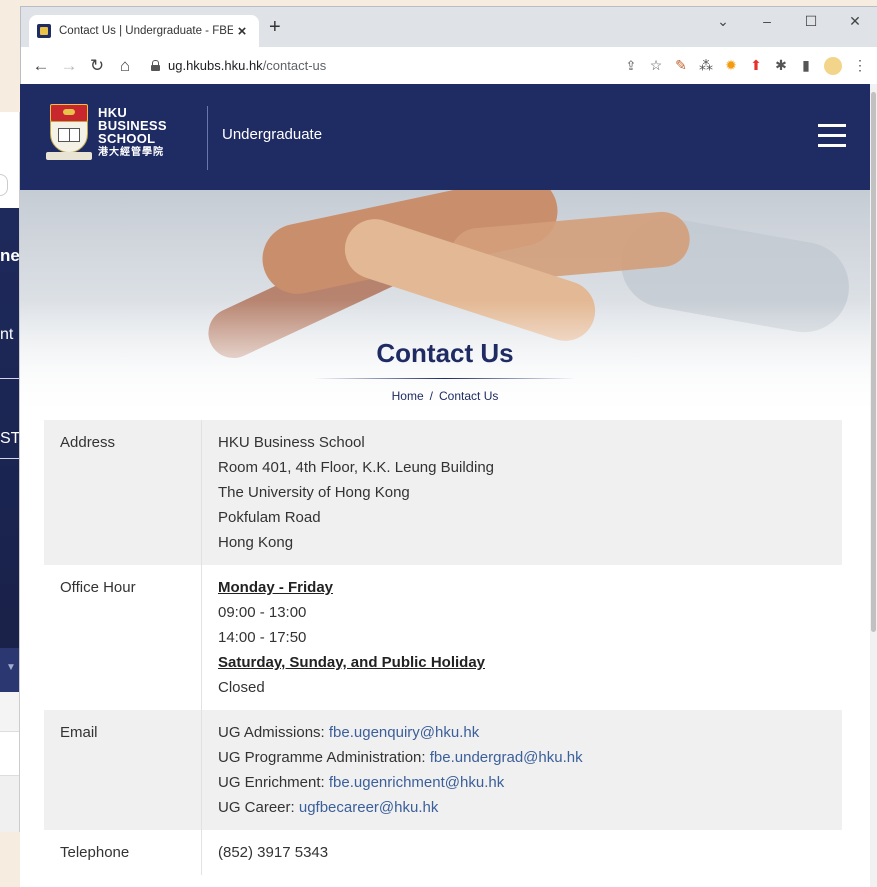 Image resolution: width=877 pixels, height=887 pixels. I want to click on logo-line-business: BUSINESS, so click(132, 125).